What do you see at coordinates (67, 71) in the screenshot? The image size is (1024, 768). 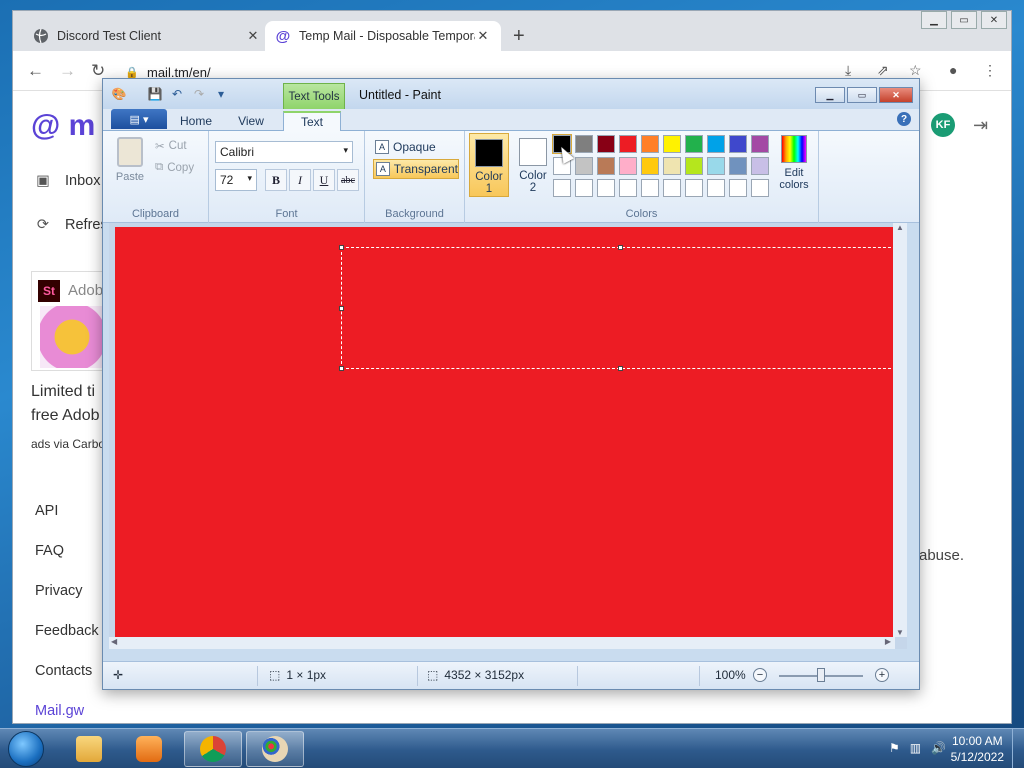 I see `forward-icon: →` at bounding box center [67, 71].